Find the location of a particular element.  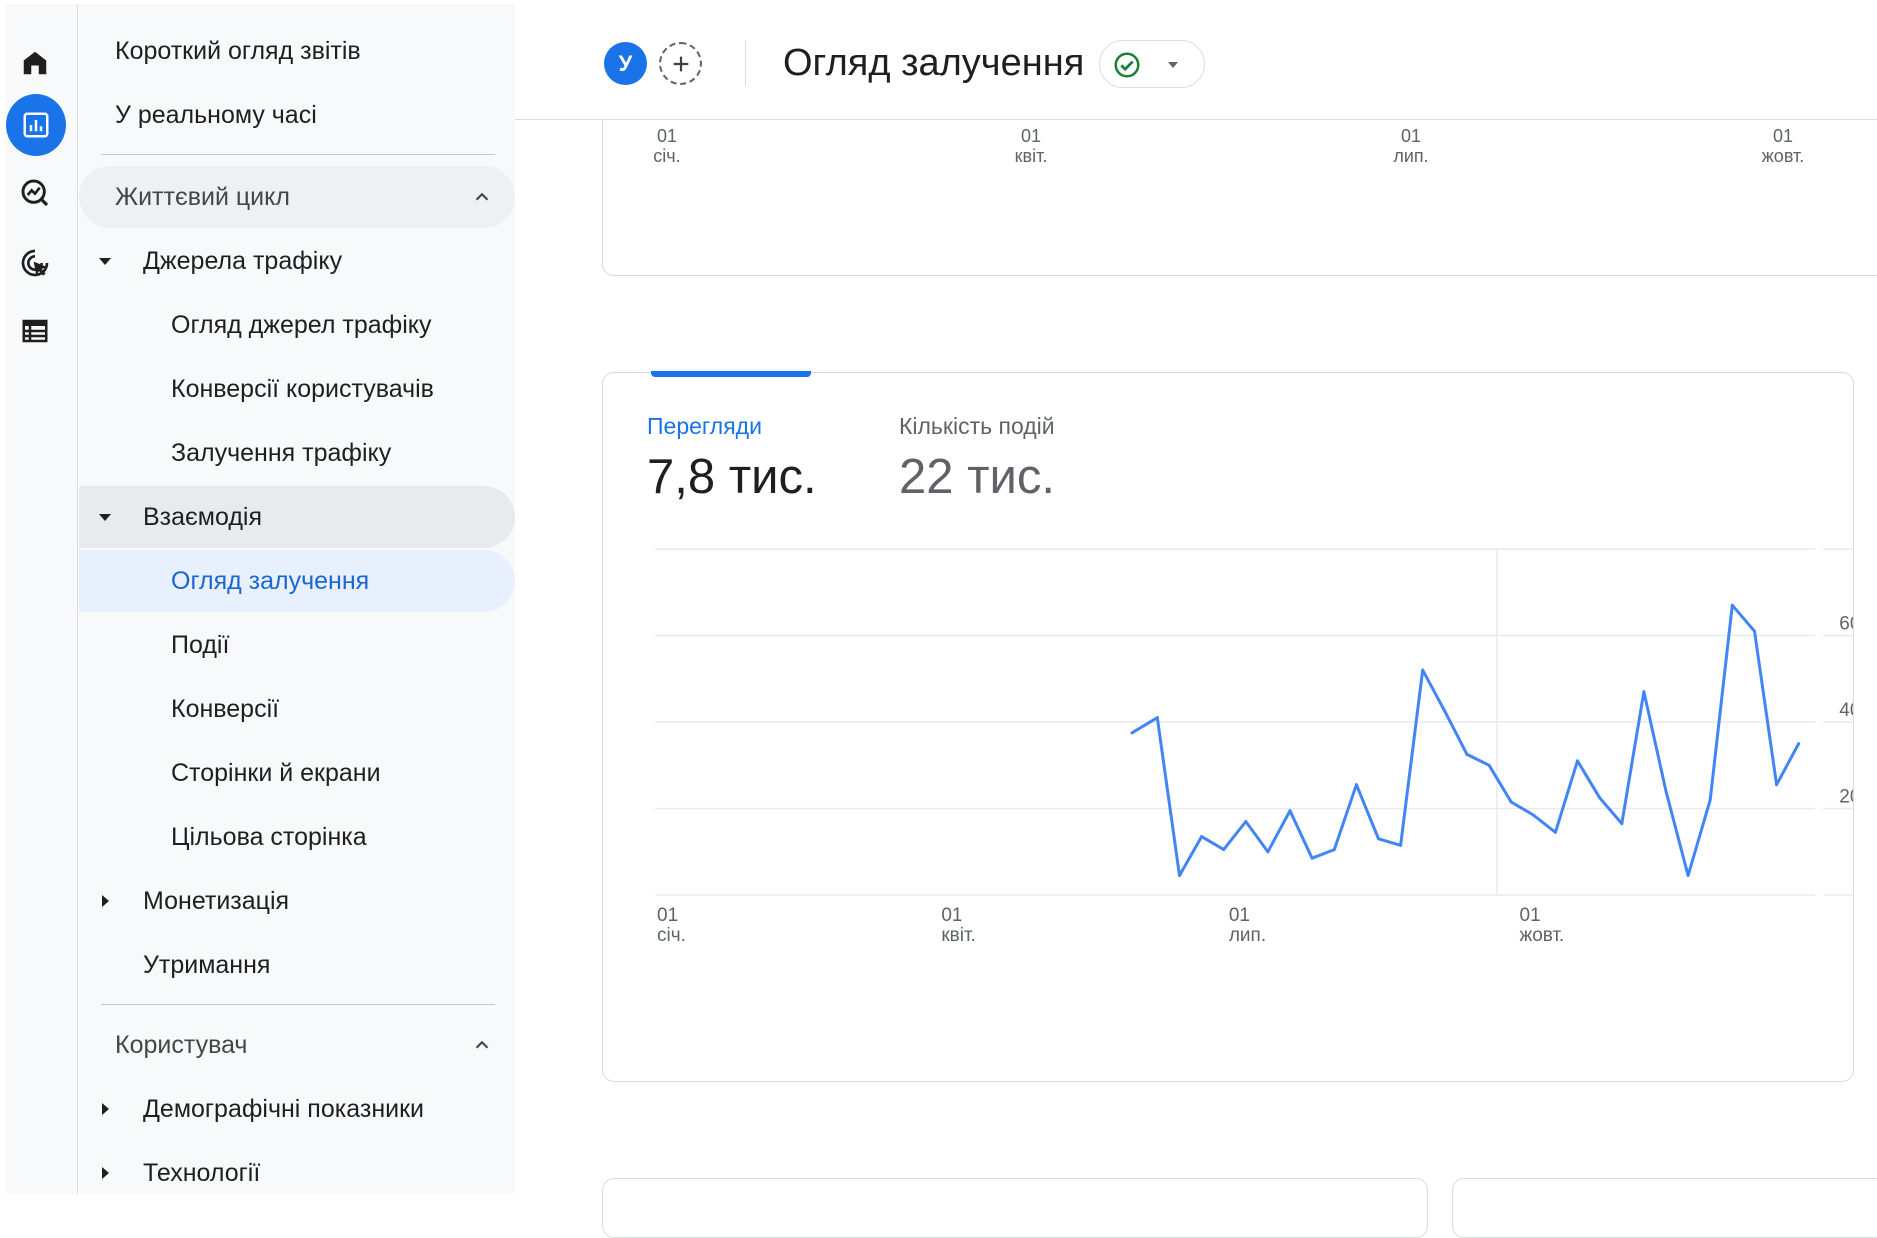

x-tick-month: лип. is located at coordinates (1247, 935).